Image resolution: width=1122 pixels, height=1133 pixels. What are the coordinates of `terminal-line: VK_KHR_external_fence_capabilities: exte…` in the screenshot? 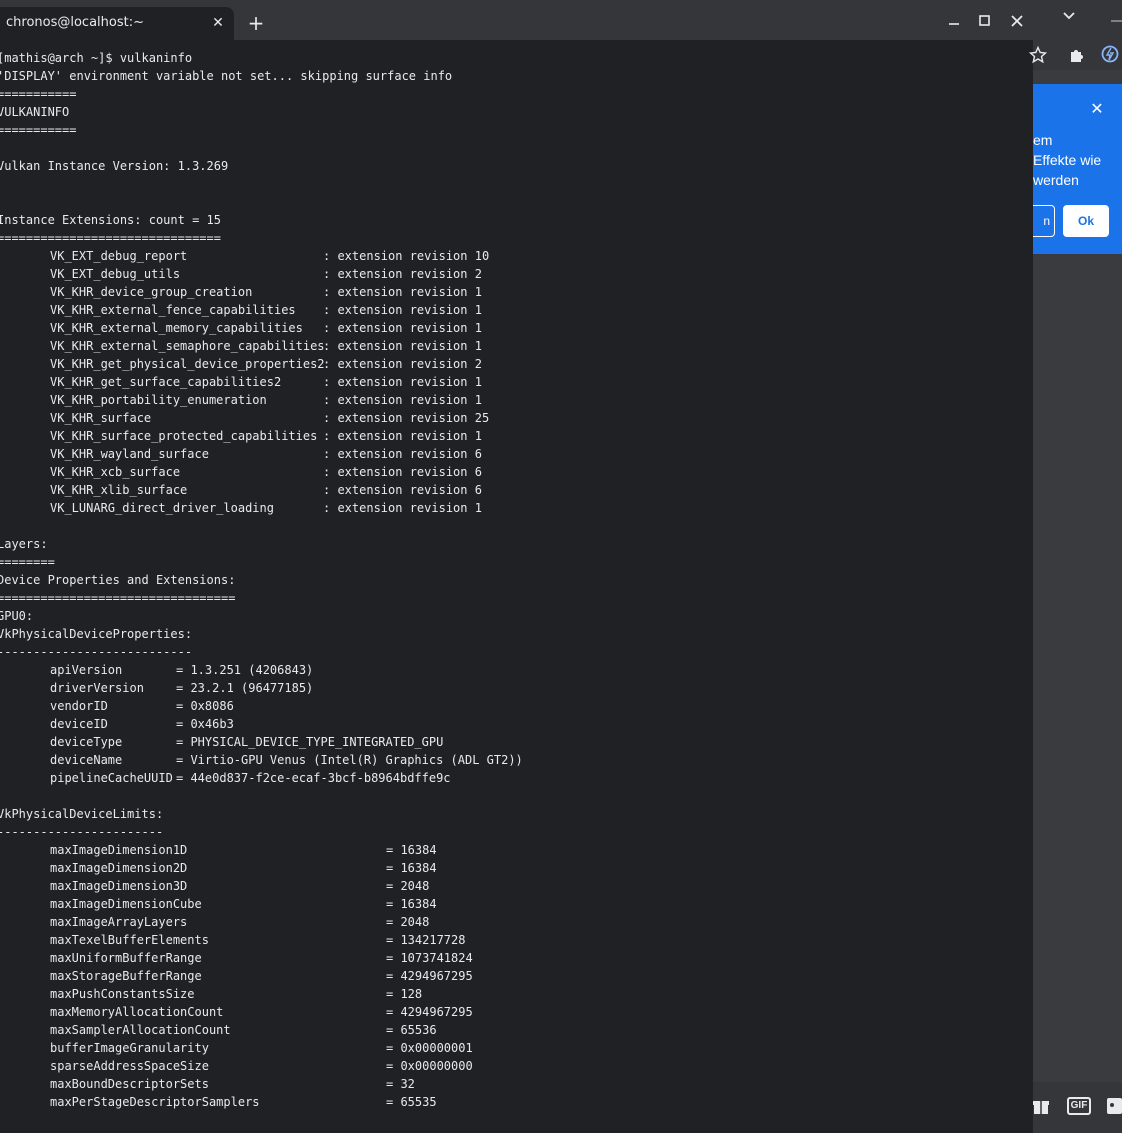 It's located at (516, 310).